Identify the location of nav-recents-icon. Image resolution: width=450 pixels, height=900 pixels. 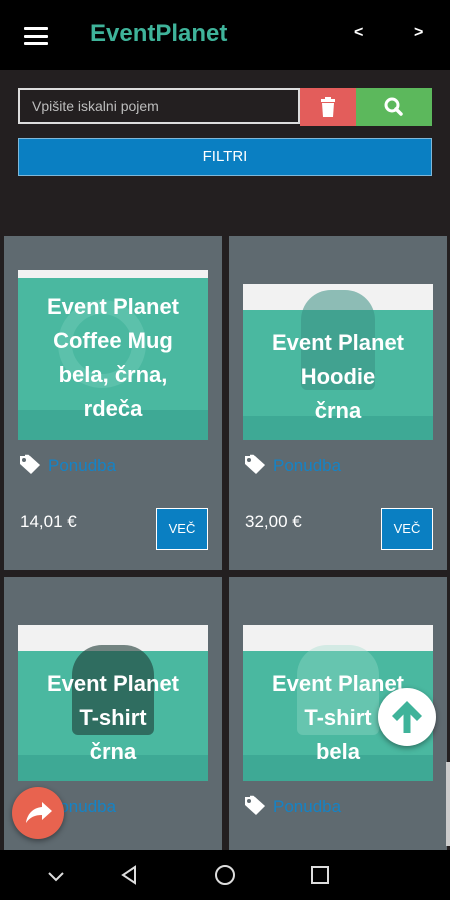
(320, 875).